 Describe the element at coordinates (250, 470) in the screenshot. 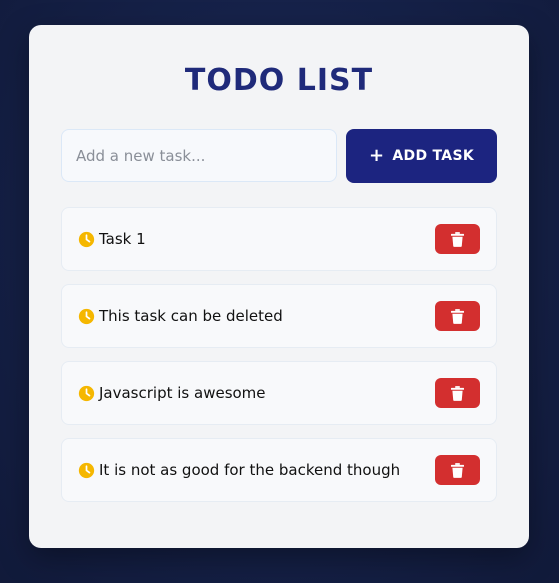

I see `task-text: It is not as good for the backend though` at that location.